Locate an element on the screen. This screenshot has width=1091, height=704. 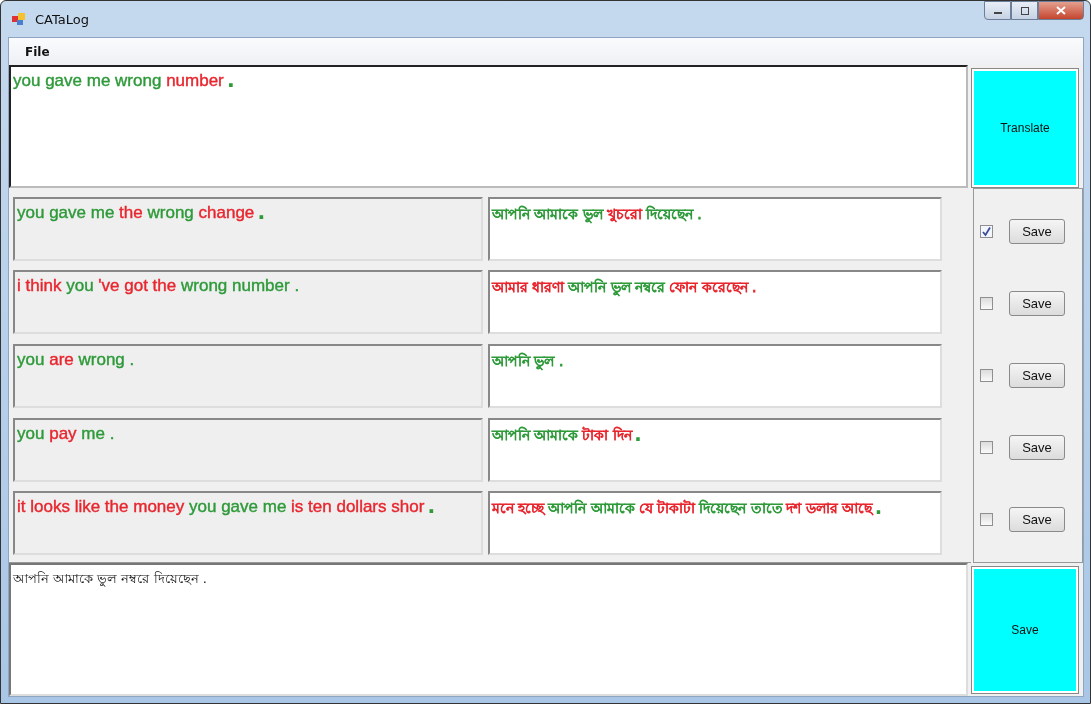
source-sentence: you are wrong . is located at coordinates (248, 376).